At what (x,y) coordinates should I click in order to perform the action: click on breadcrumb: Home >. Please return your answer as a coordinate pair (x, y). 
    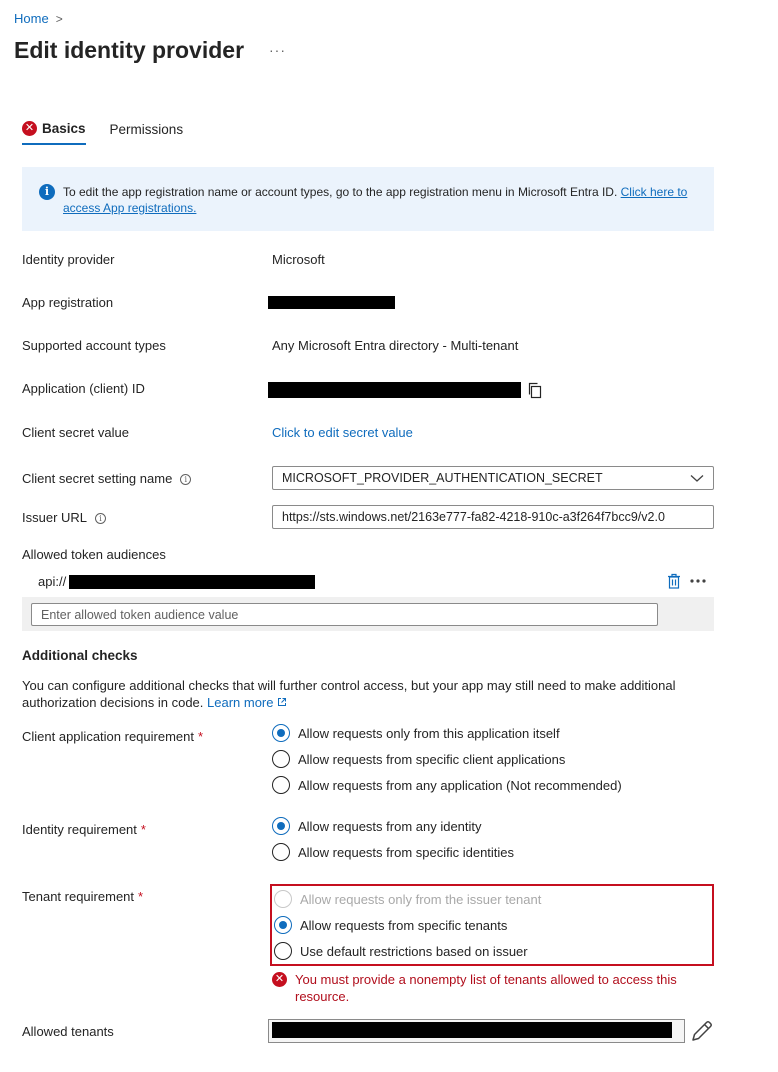
    Looking at the image, I should click on (38, 18).